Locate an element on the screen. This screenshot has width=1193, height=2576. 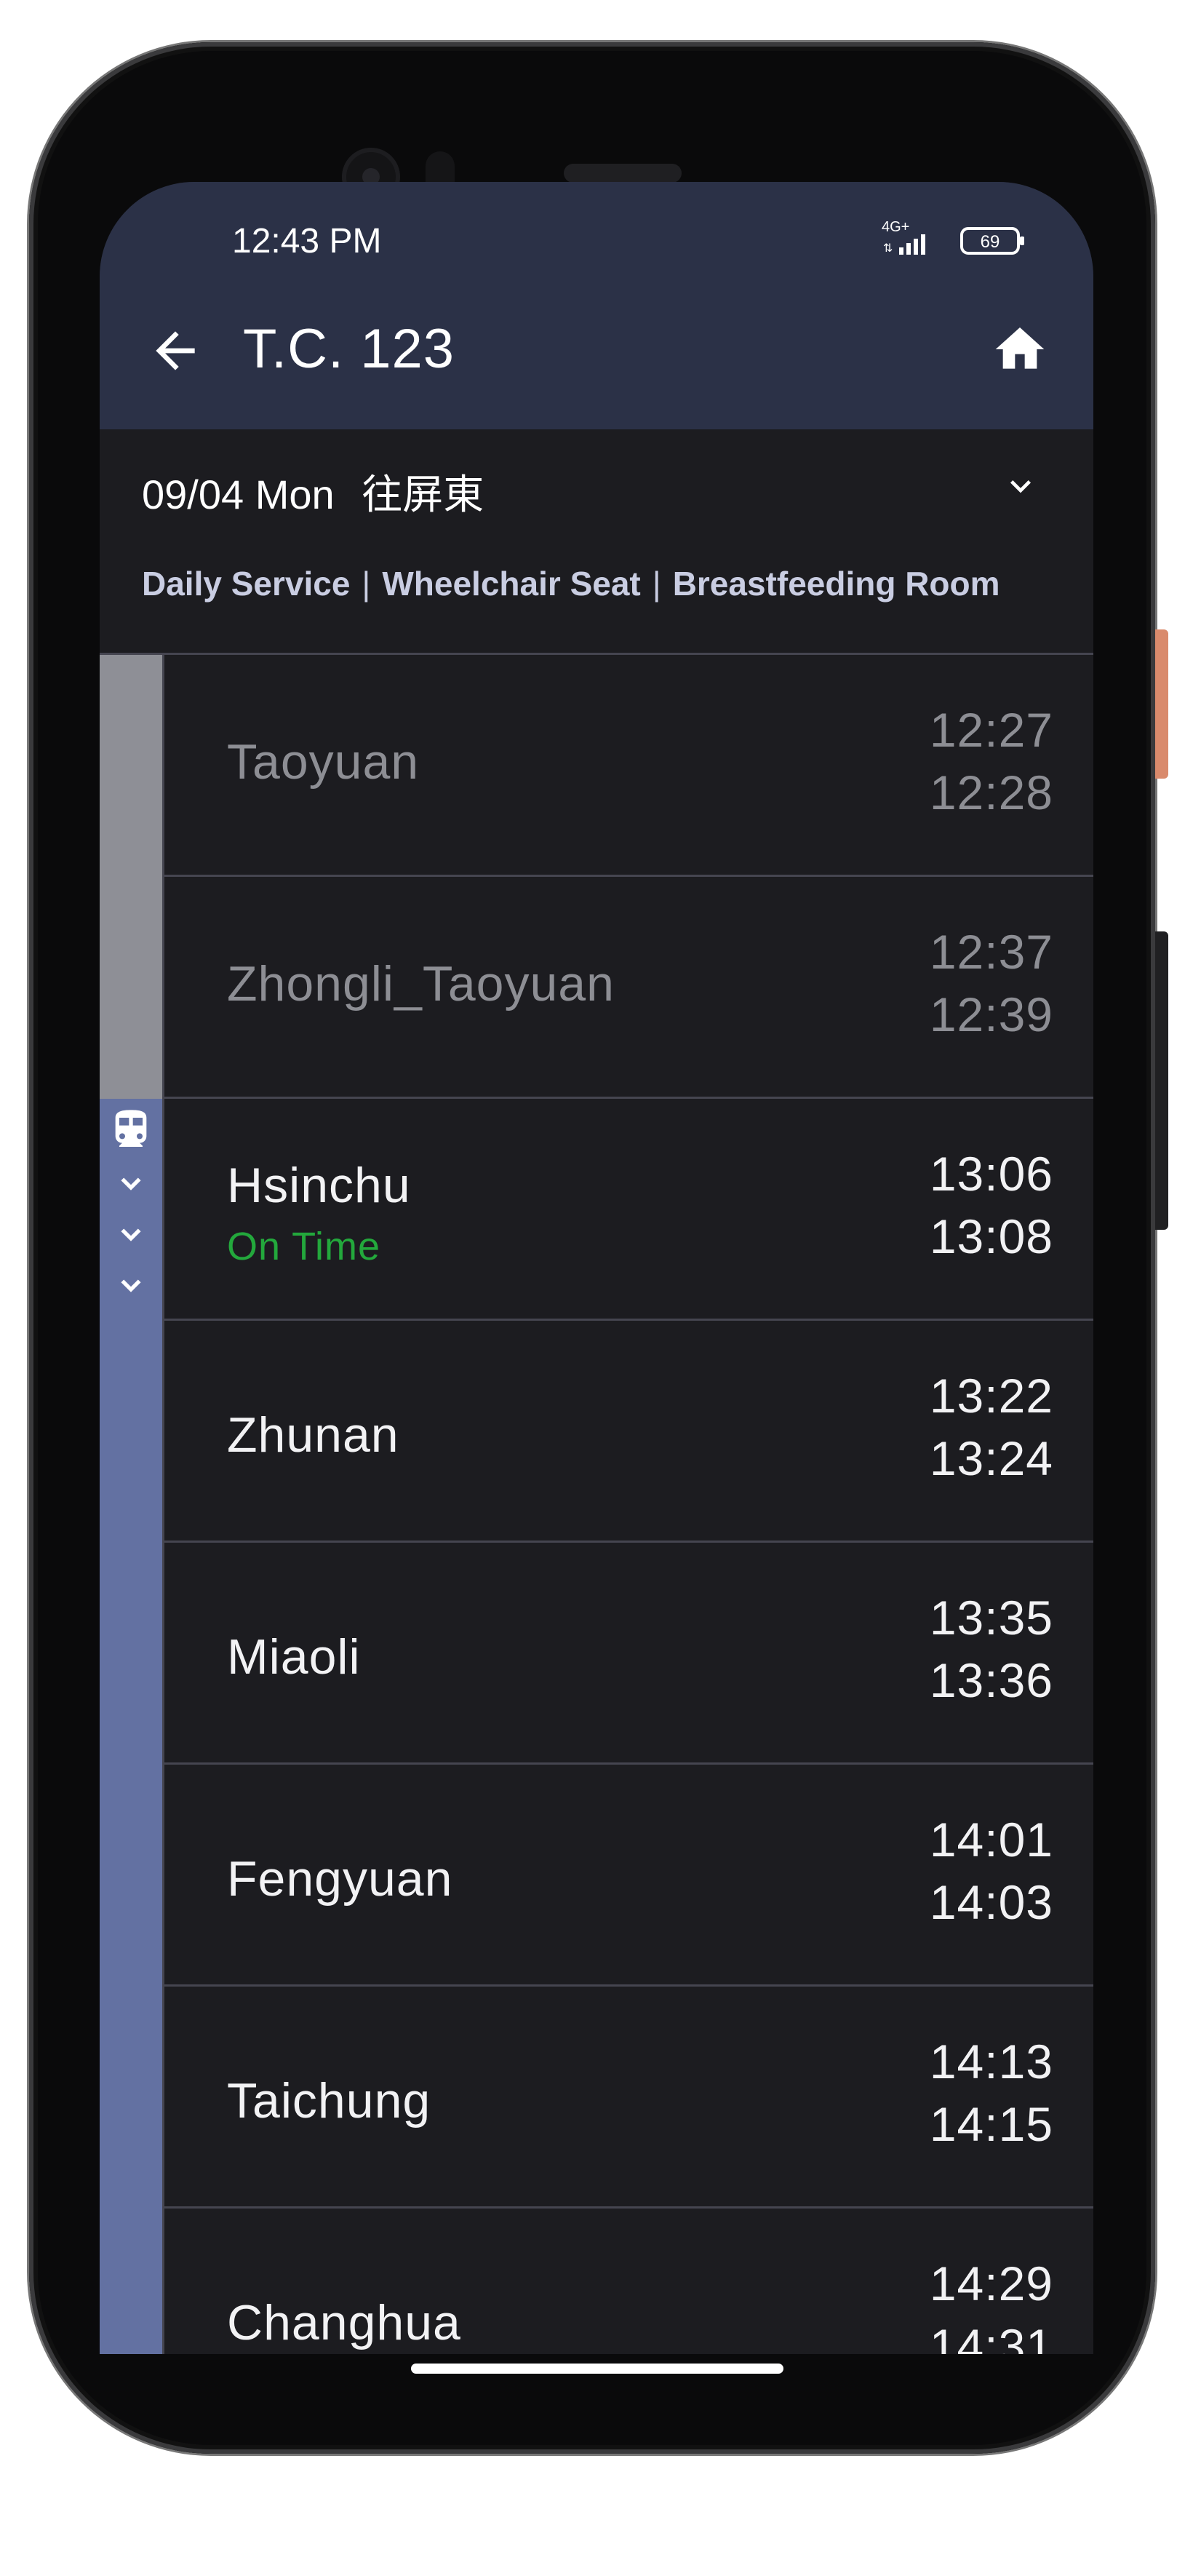
departure-time: 12:39 is located at coordinates (991, 1014).